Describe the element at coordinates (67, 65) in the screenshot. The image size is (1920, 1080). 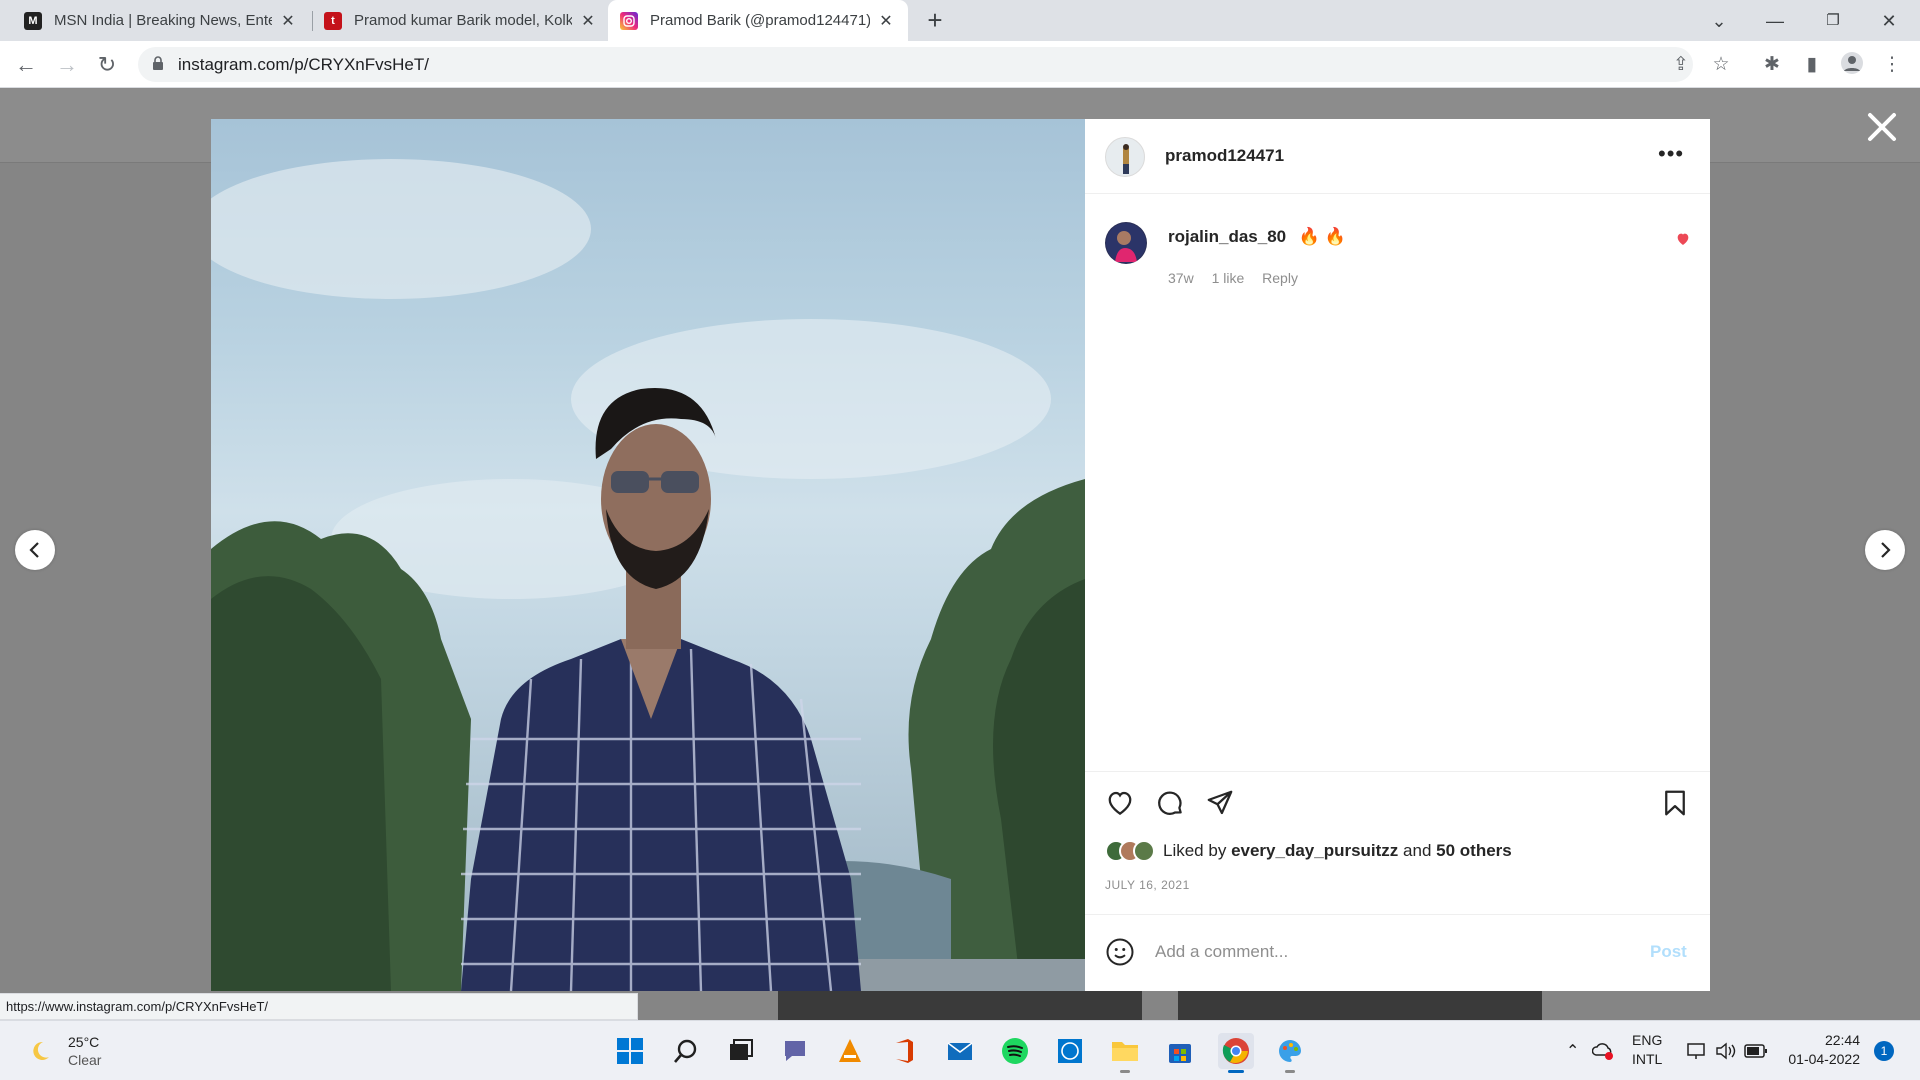
I see `forward-button: →` at that location.